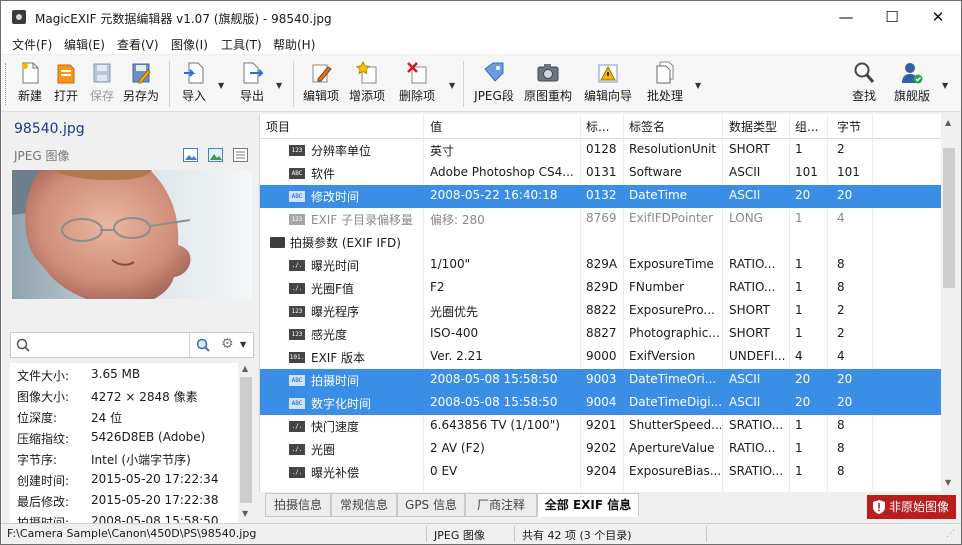  I want to click on value-type-icon: ABC, so click(297, 380).